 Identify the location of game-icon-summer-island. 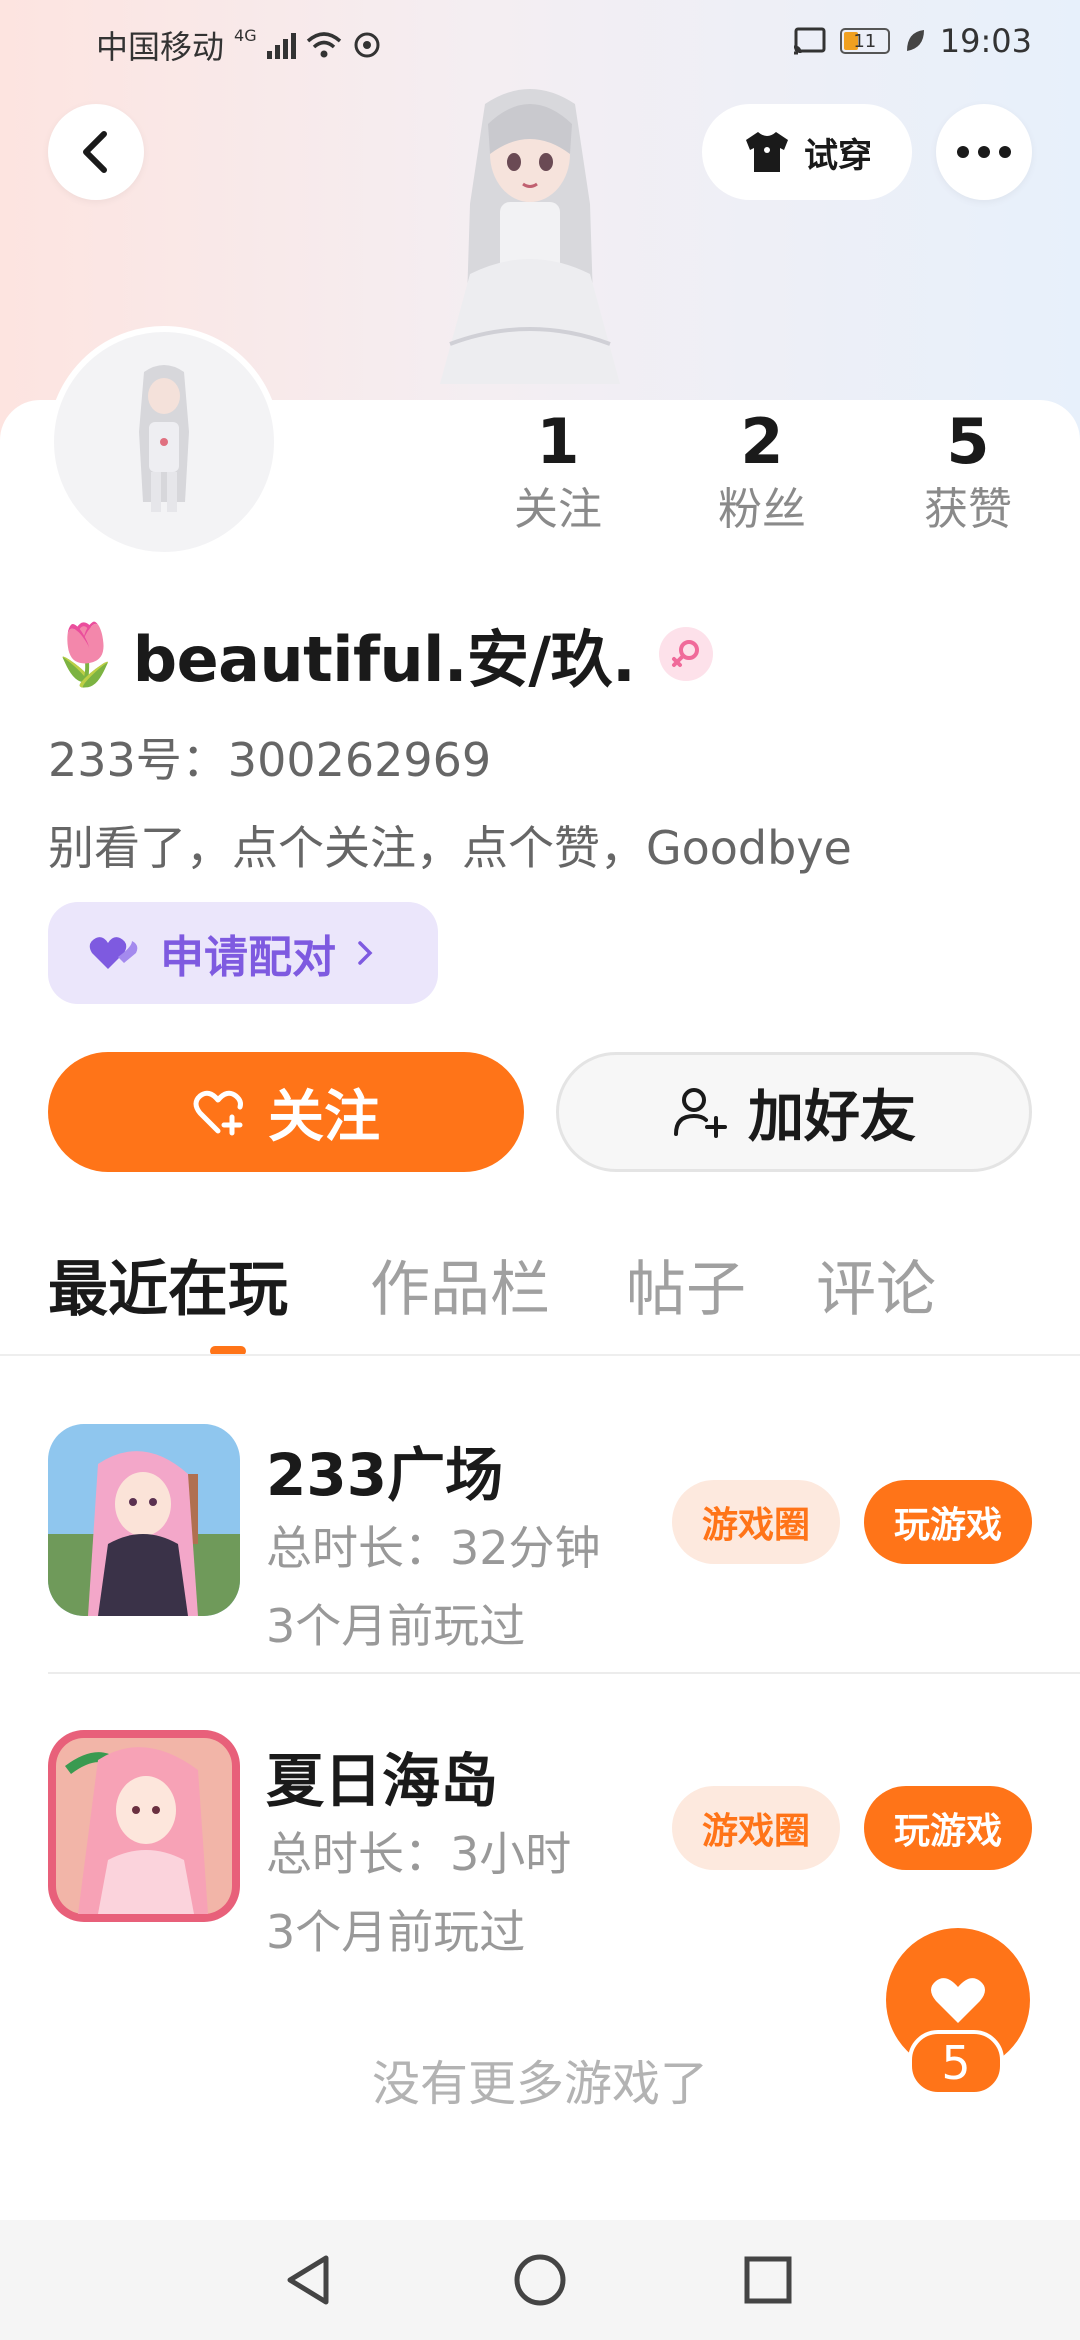
(144, 1826).